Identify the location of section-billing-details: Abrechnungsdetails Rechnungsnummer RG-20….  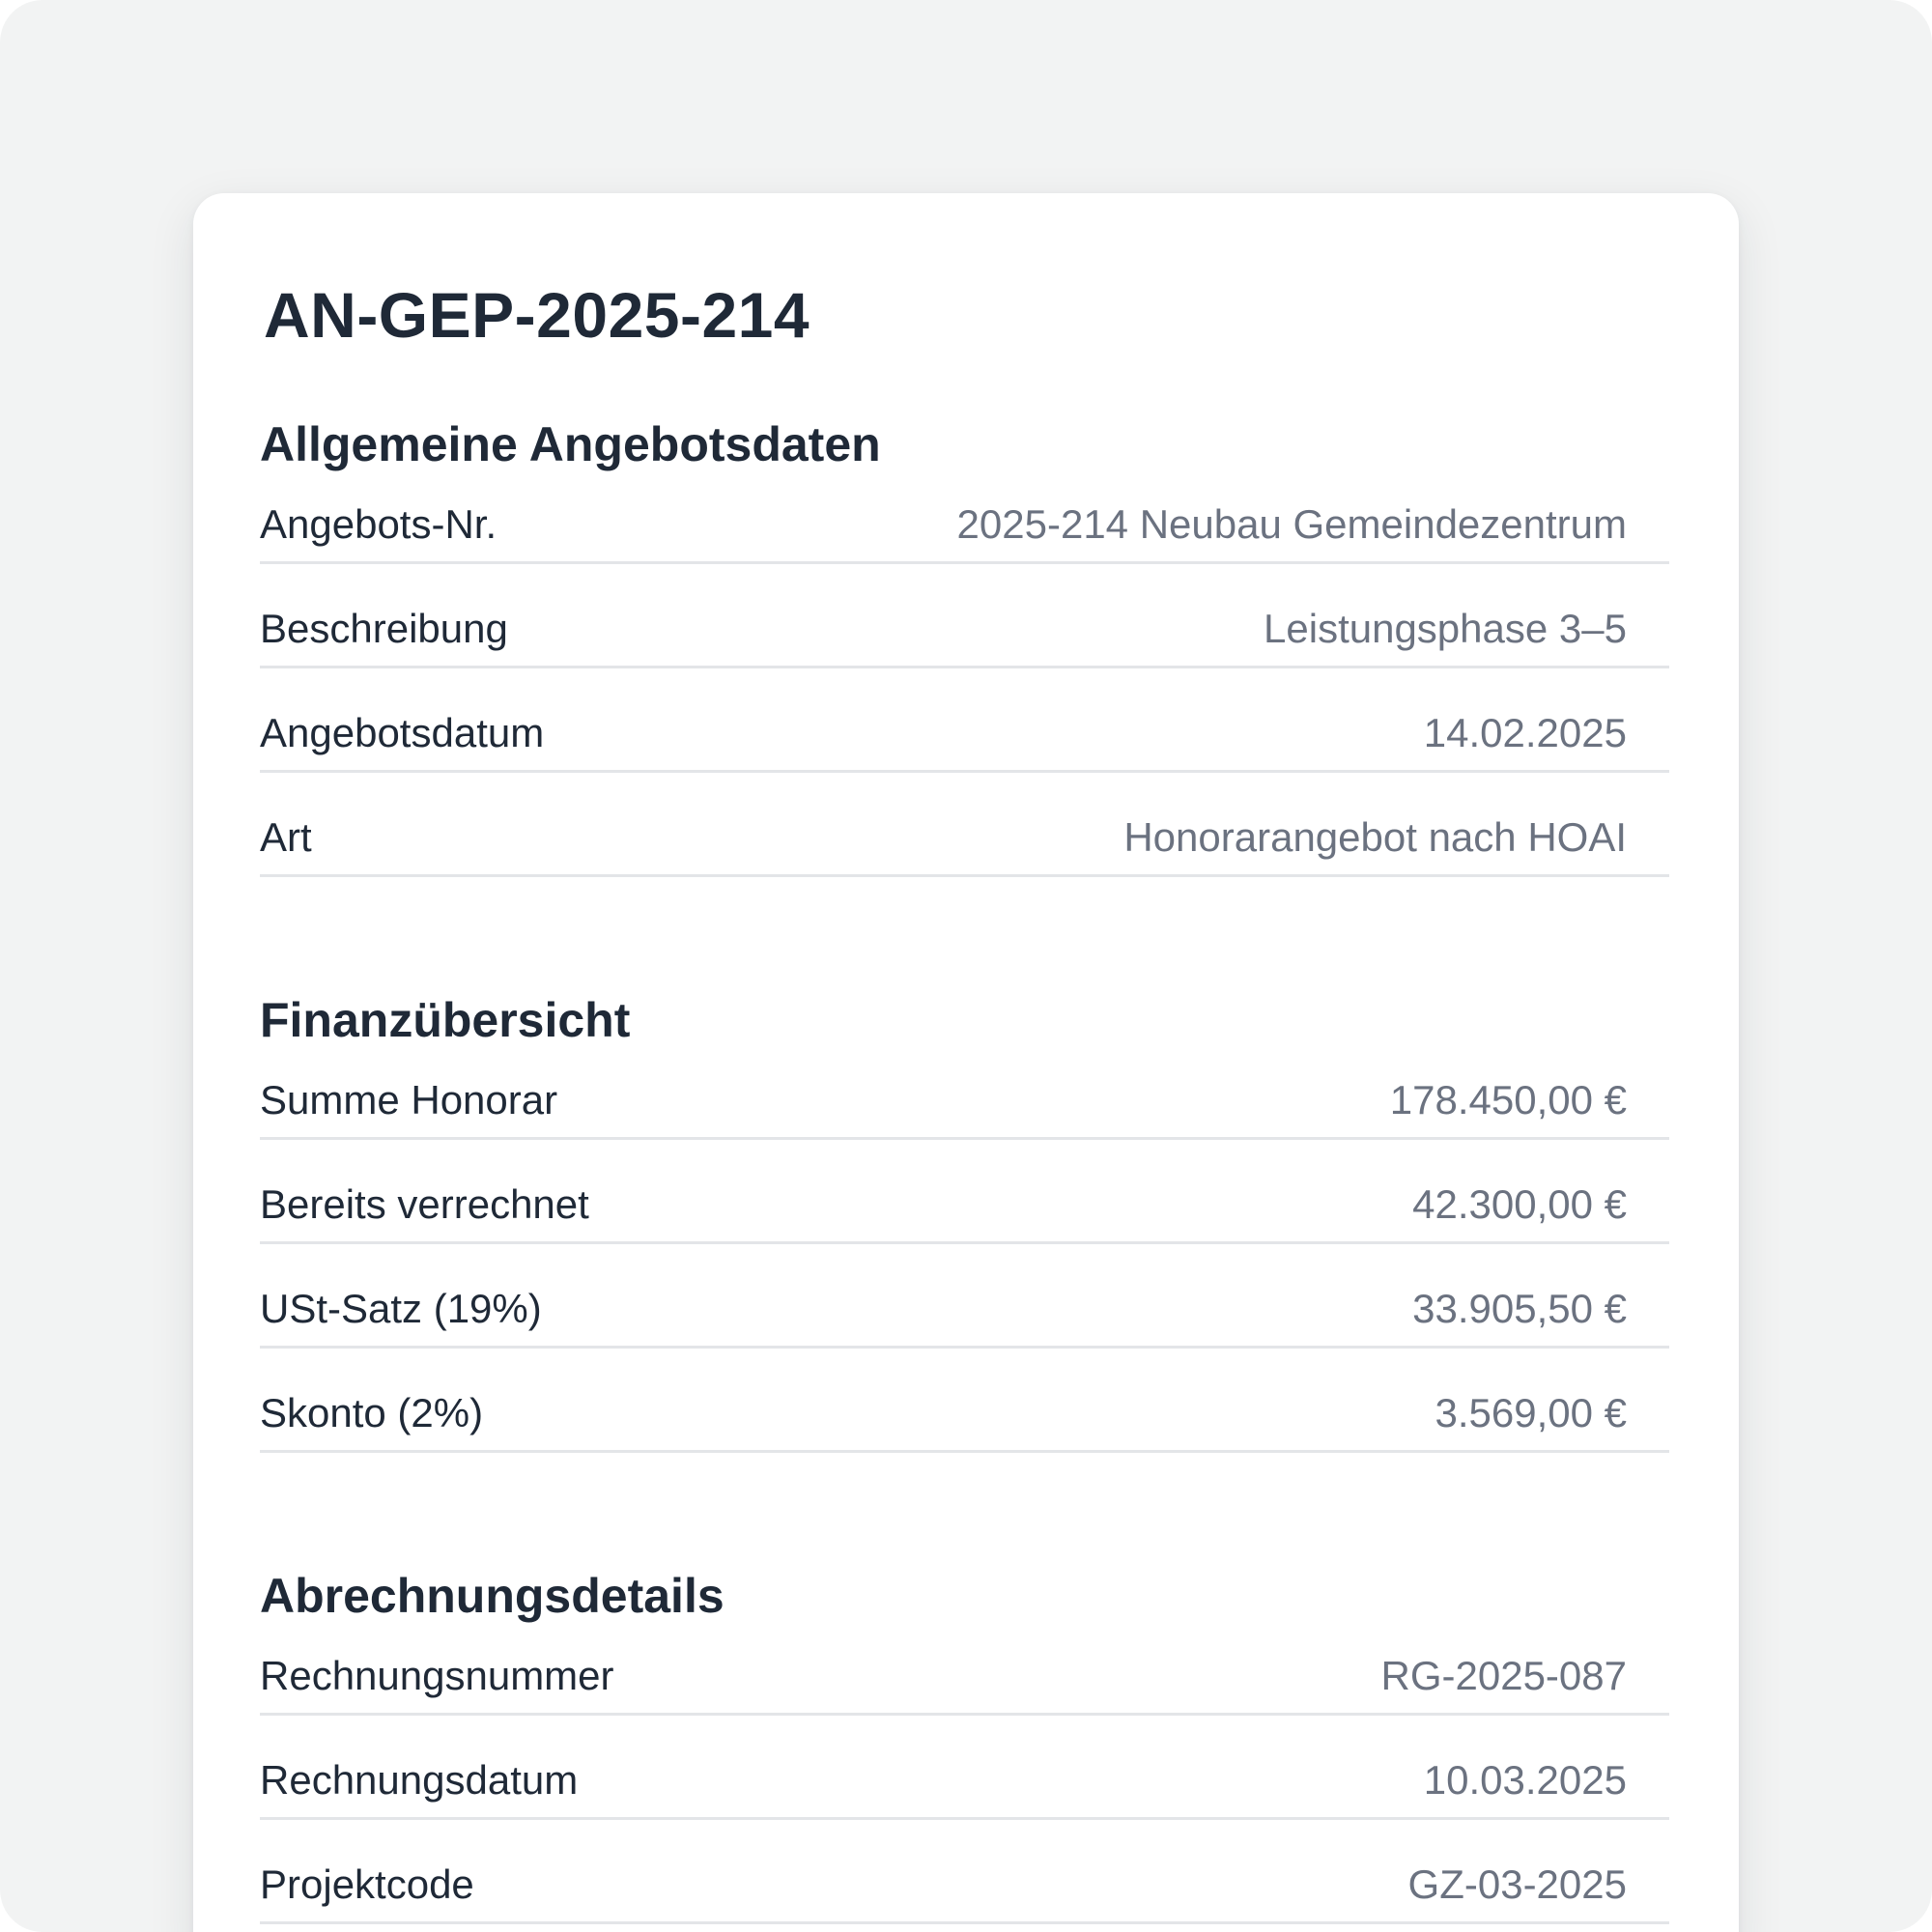
(964, 1744).